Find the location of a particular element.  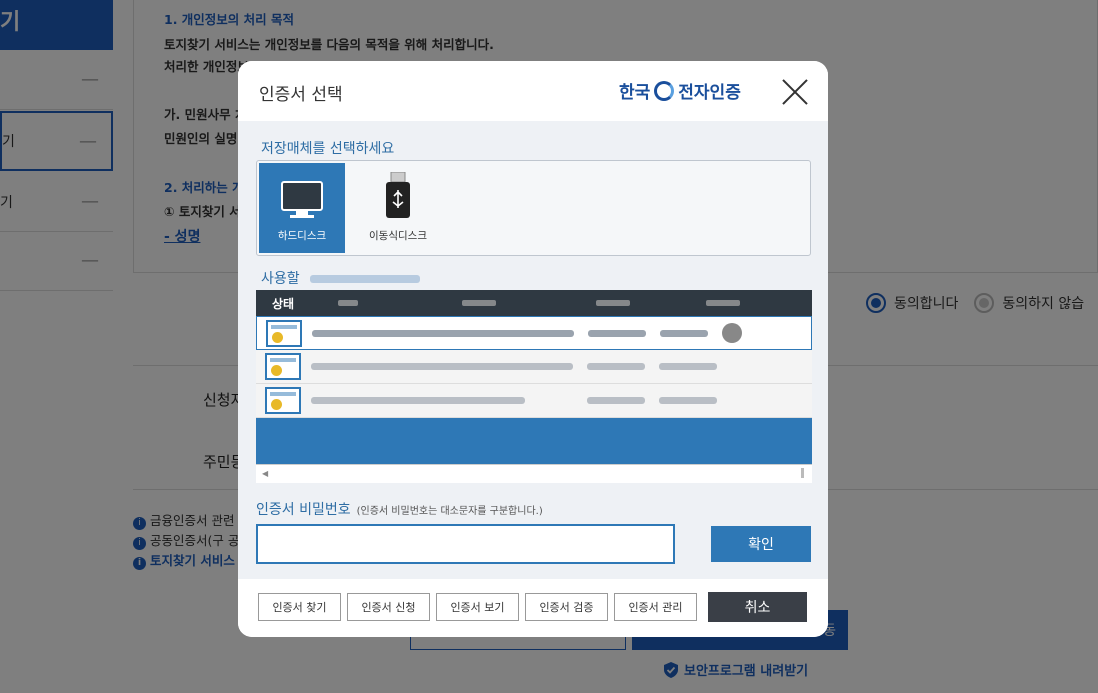

cert-list-label: 사용할 is located at coordinates (280, 279).